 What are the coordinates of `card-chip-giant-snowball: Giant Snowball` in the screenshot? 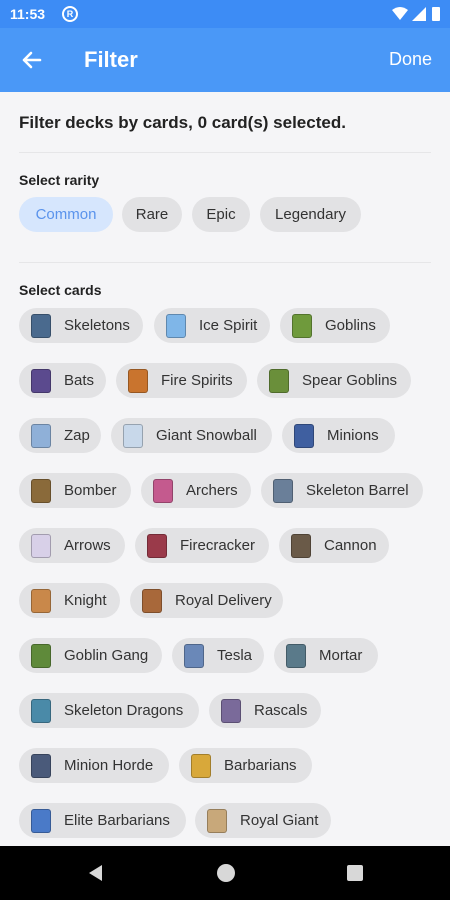 It's located at (191, 435).